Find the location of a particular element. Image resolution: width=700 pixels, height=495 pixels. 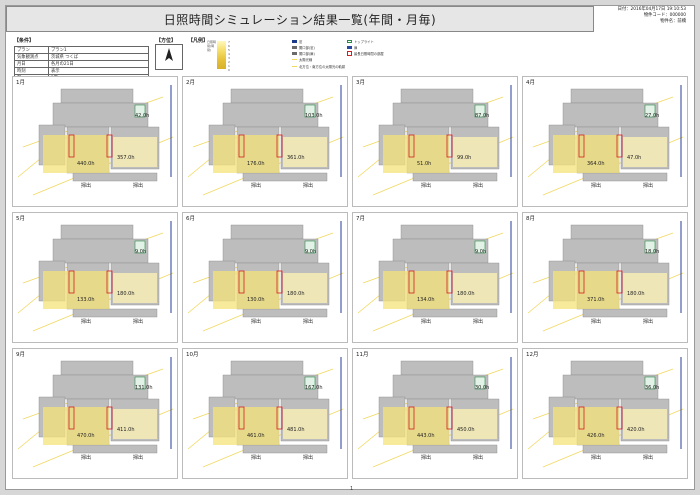

month-panel: 6月 130.0h 180.0h 9.0h 掃出 掃出 is located at coordinates (265, 277).